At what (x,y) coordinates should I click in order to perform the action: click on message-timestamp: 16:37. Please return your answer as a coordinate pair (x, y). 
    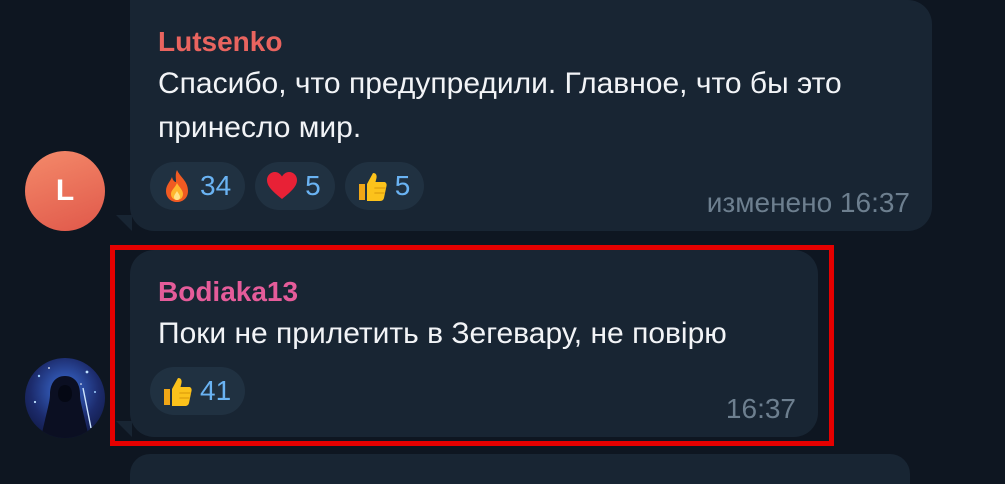
    Looking at the image, I should click on (760, 408).